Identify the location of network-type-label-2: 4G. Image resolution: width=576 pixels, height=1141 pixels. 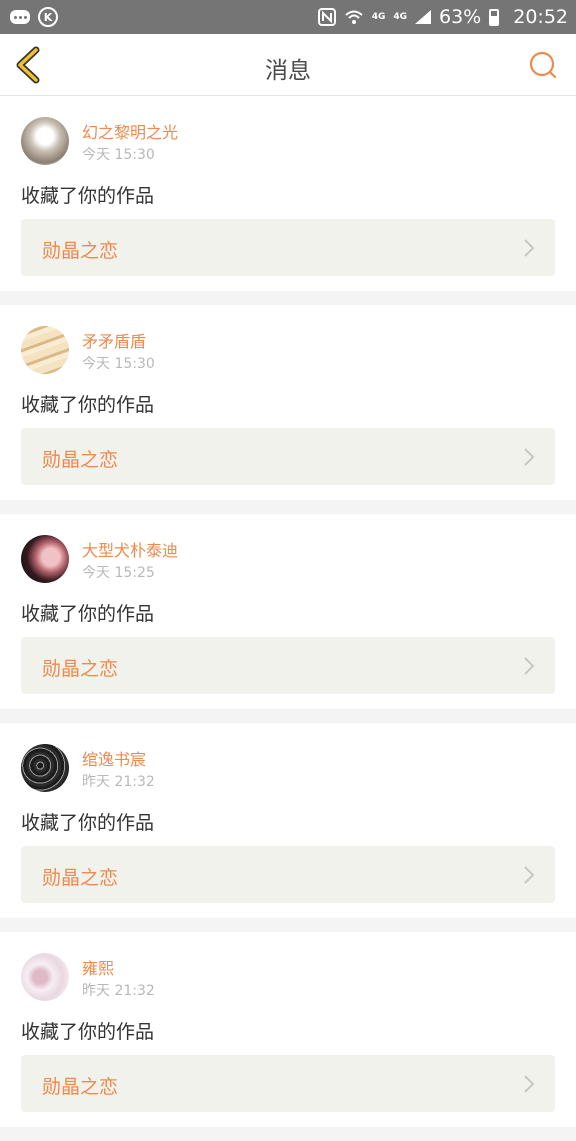
(400, 17).